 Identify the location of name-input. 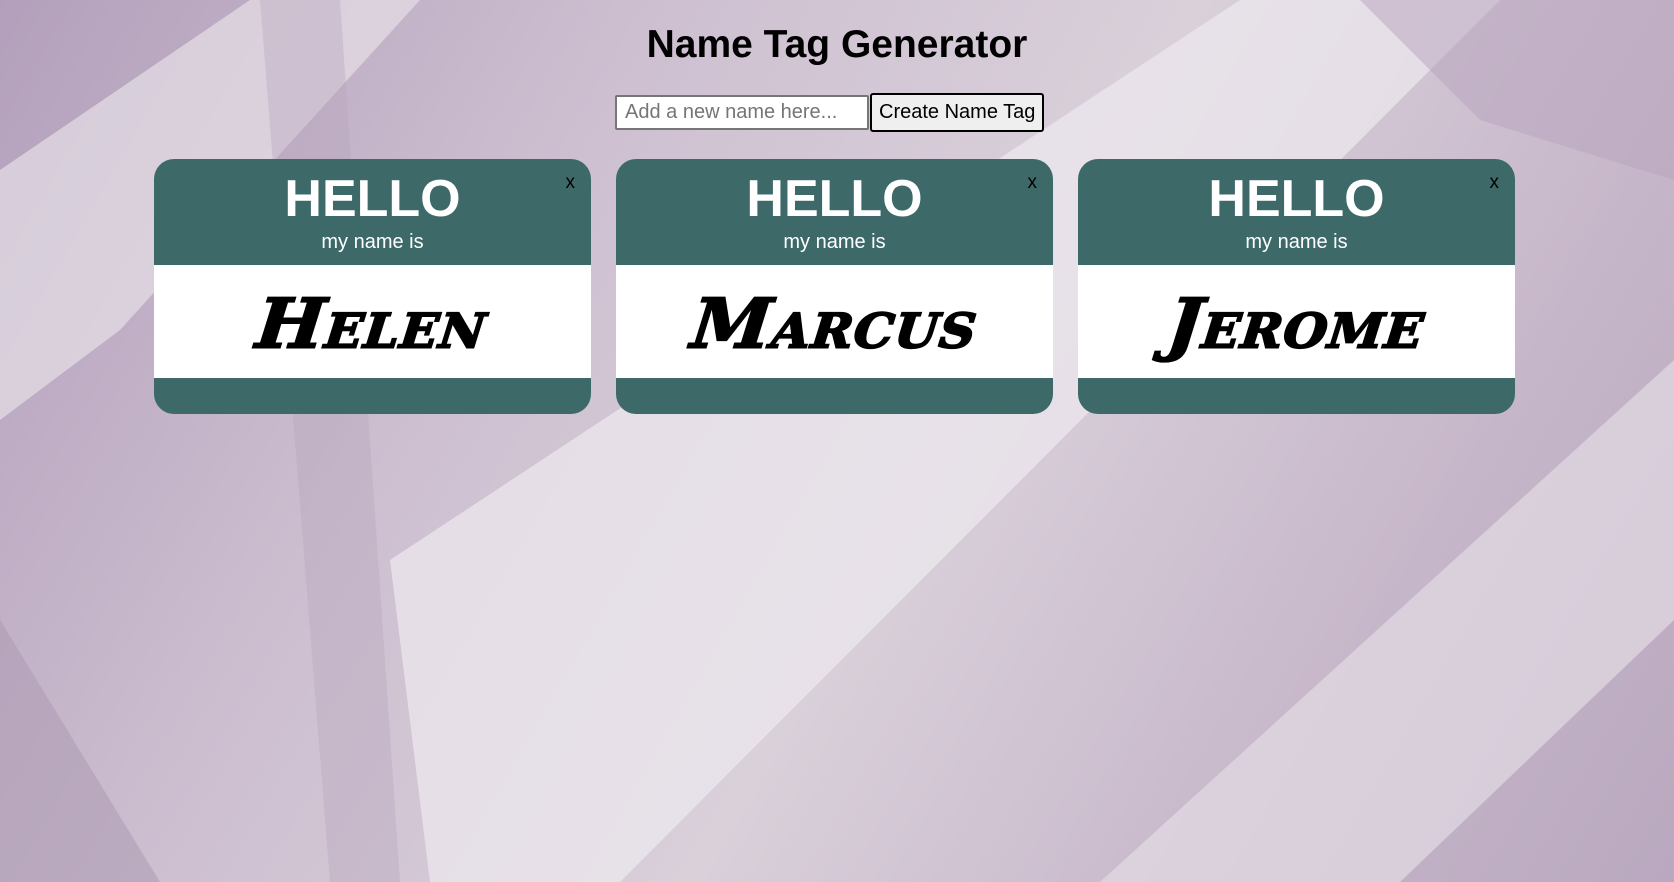
(742, 112).